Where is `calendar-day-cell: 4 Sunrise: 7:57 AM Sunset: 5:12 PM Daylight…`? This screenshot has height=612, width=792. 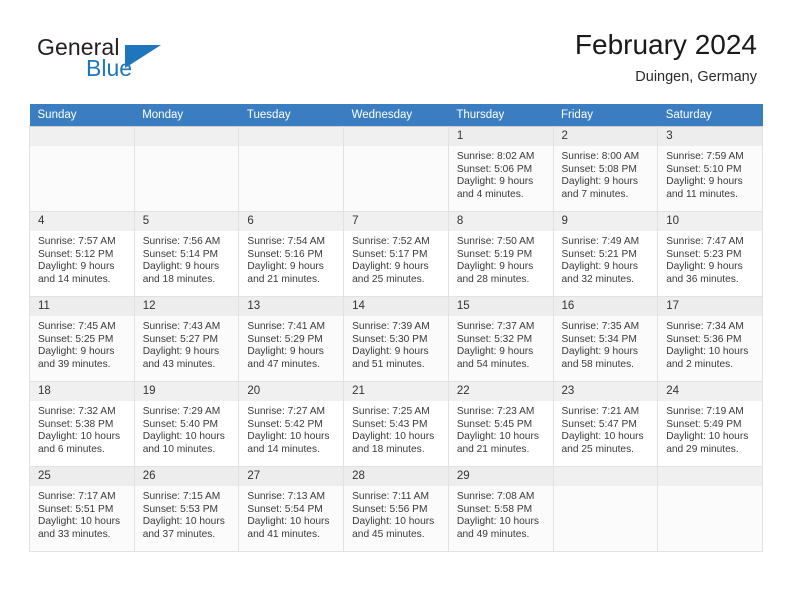 calendar-day-cell: 4 Sunrise: 7:57 AM Sunset: 5:12 PM Daylight… is located at coordinates (82, 254).